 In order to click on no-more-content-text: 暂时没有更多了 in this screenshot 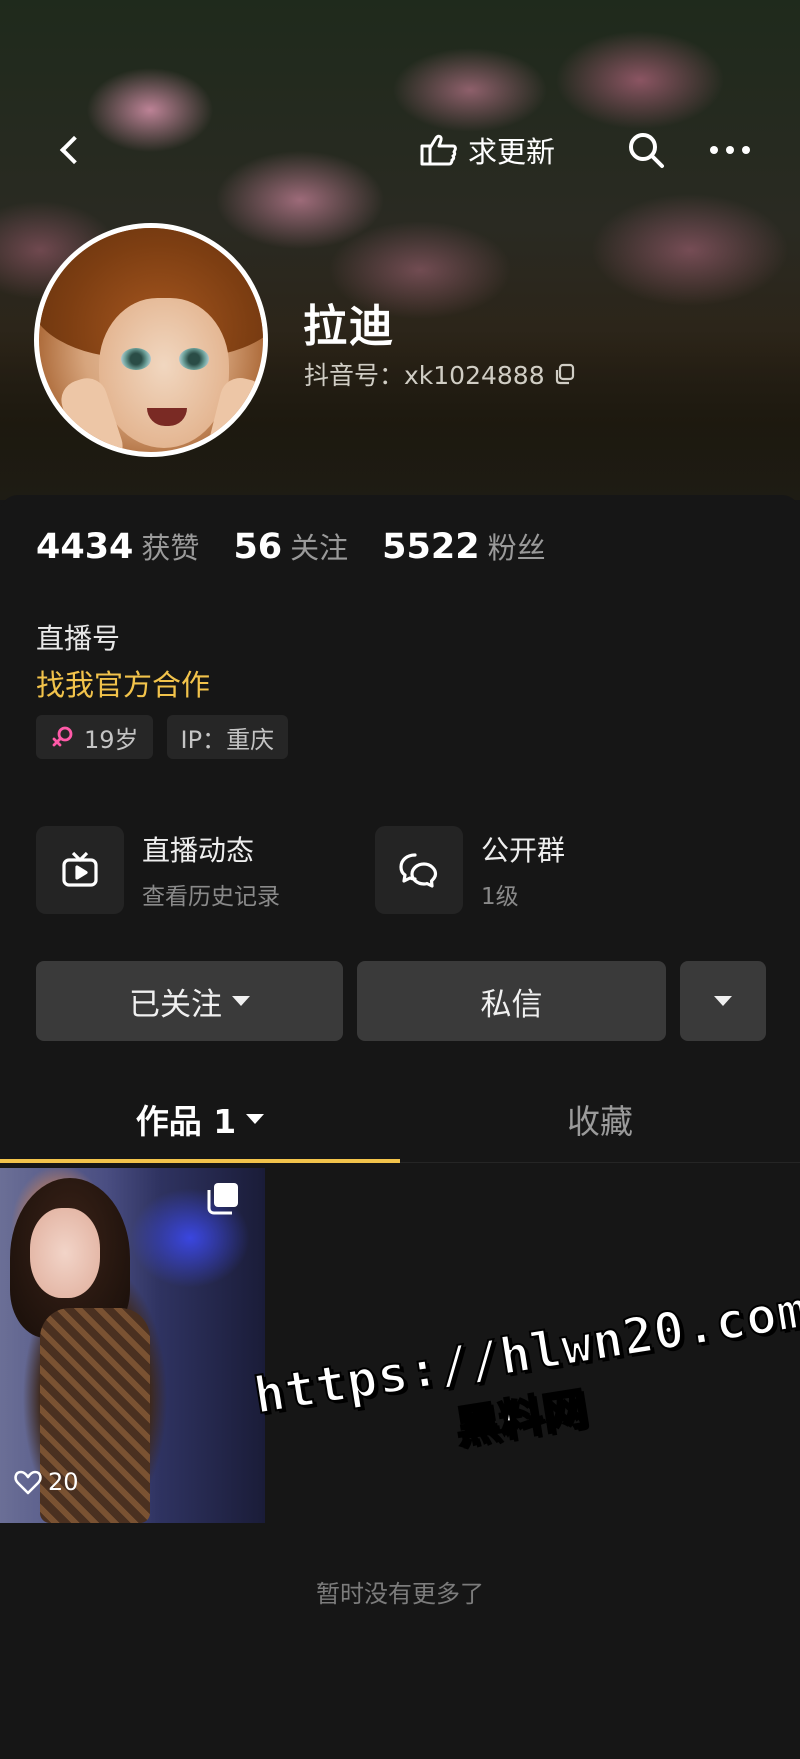, I will do `click(400, 1594)`.